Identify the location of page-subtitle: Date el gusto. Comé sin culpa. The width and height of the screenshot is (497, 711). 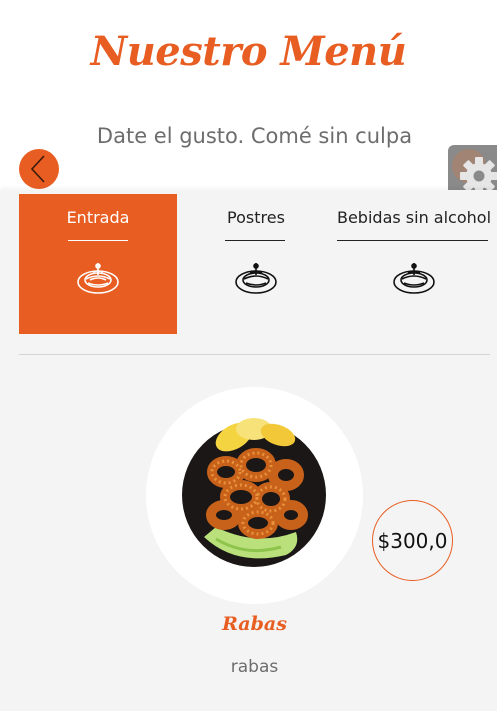
(254, 136).